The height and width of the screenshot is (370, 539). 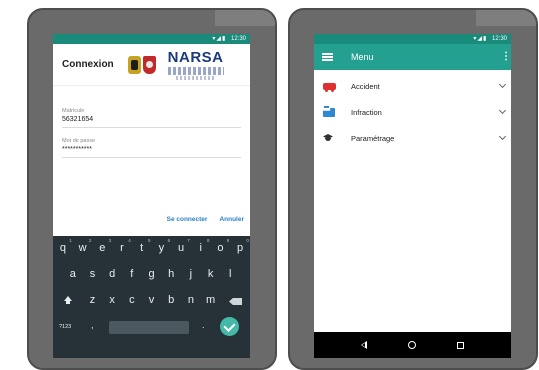 I want to click on comma-key: ,, so click(x=92, y=325).